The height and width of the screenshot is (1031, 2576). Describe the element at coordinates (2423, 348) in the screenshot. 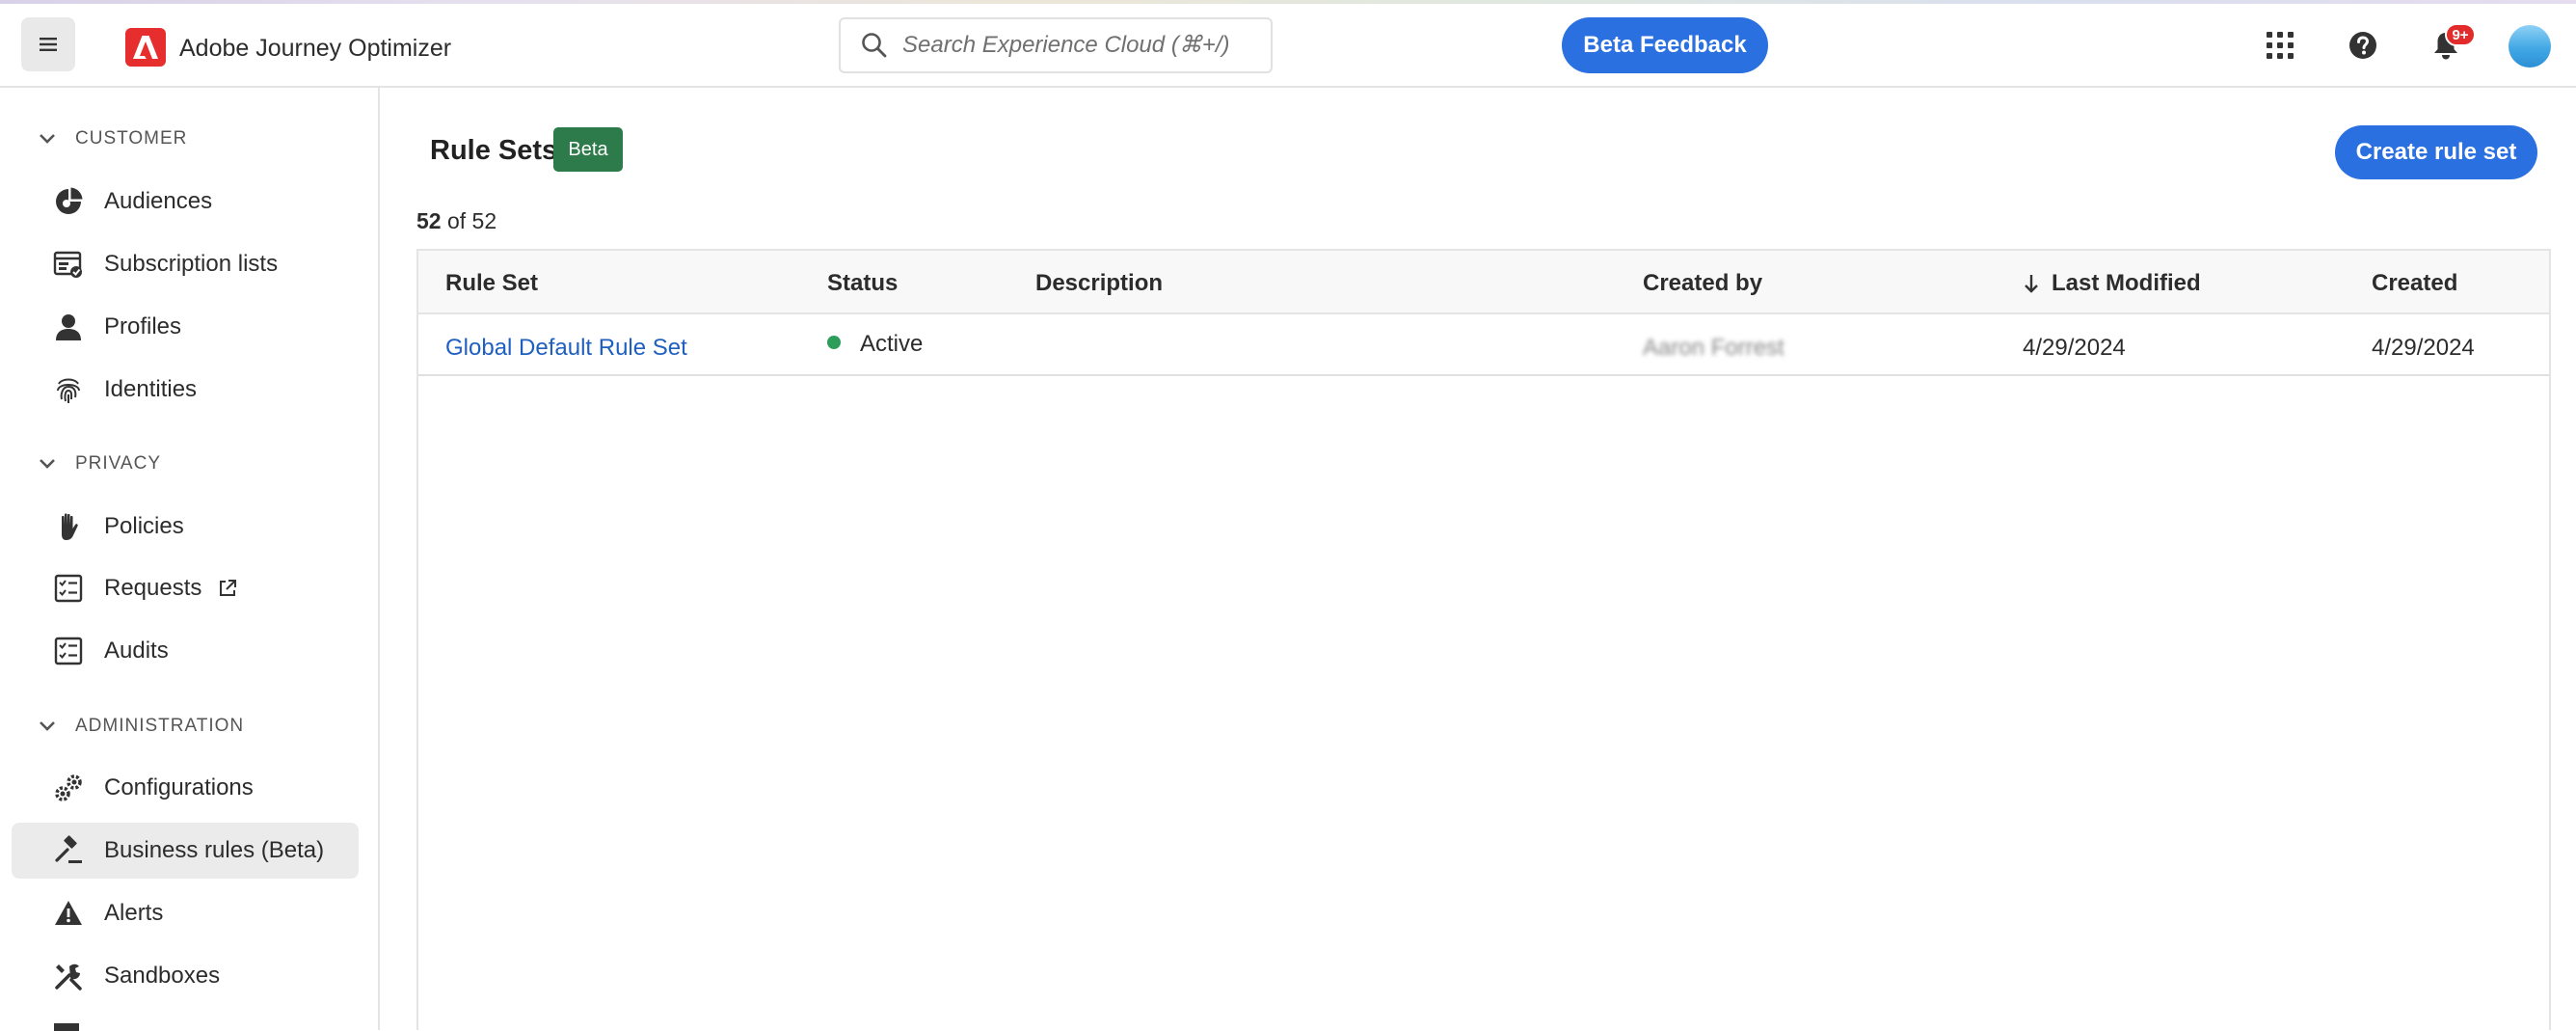

I see `created-cell: 4/29/2024` at that location.